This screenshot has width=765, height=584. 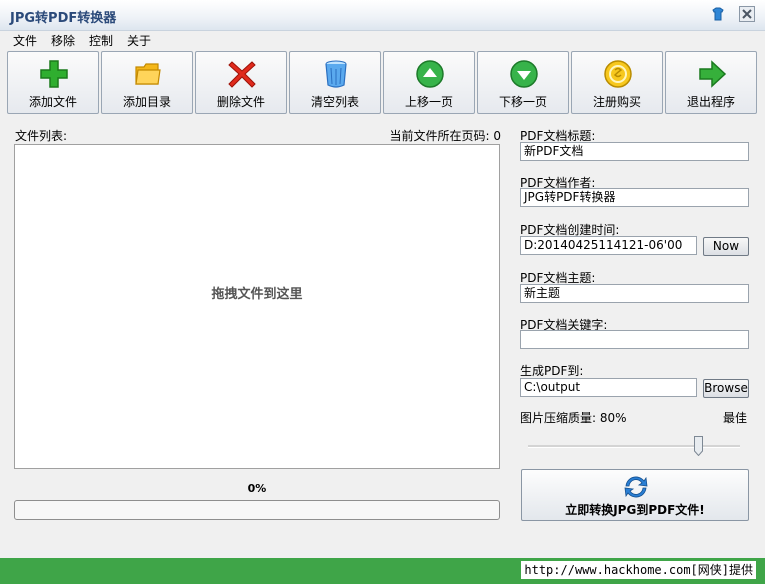 I want to click on exit-button: 退出程序, so click(x=711, y=82).